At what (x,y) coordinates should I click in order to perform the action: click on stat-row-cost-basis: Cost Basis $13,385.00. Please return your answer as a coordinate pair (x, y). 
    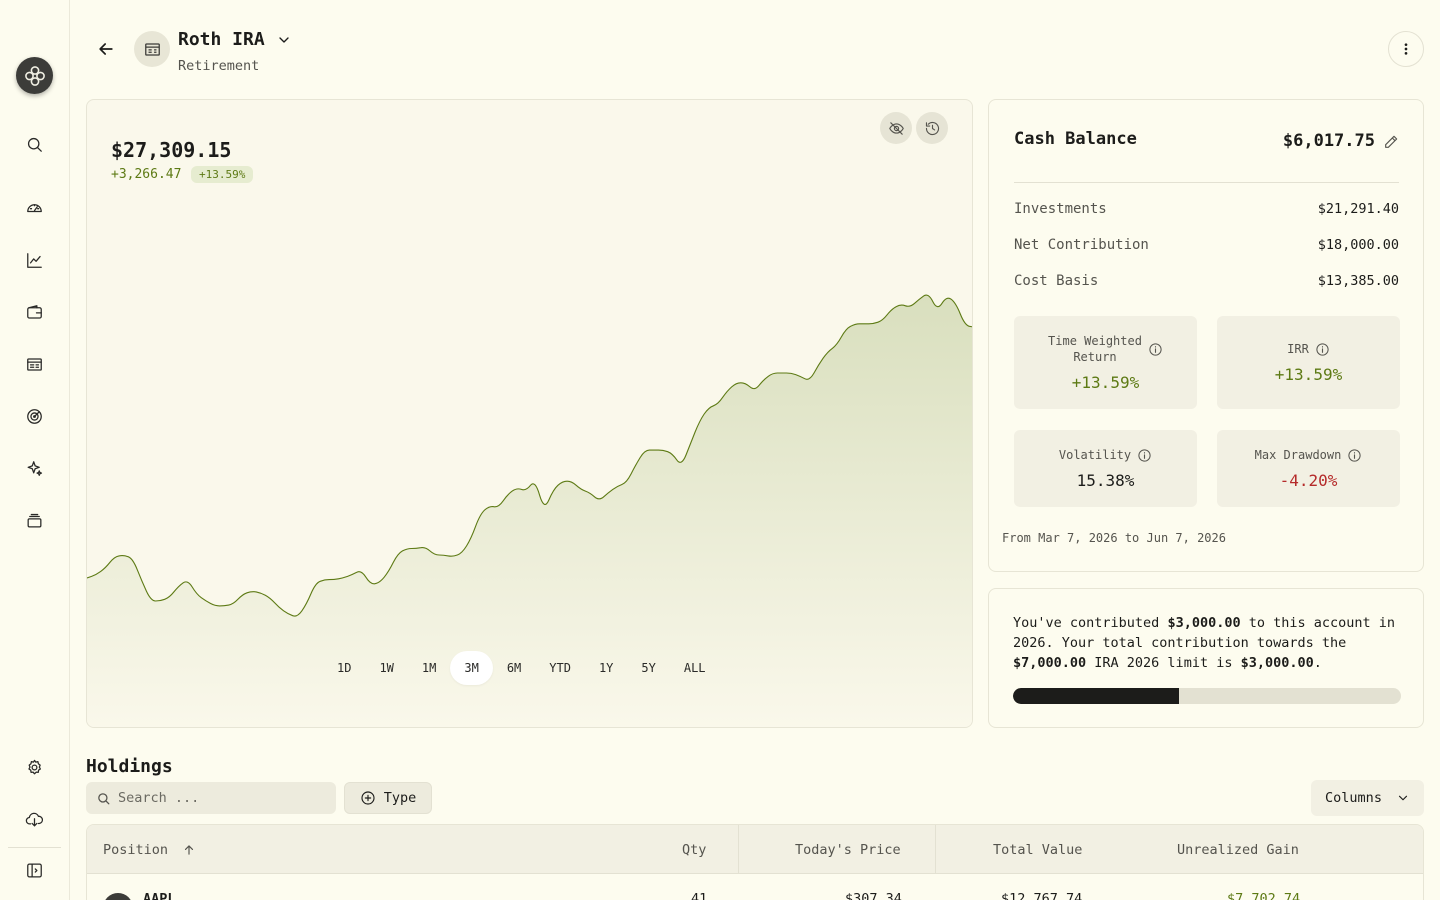
    Looking at the image, I should click on (1206, 281).